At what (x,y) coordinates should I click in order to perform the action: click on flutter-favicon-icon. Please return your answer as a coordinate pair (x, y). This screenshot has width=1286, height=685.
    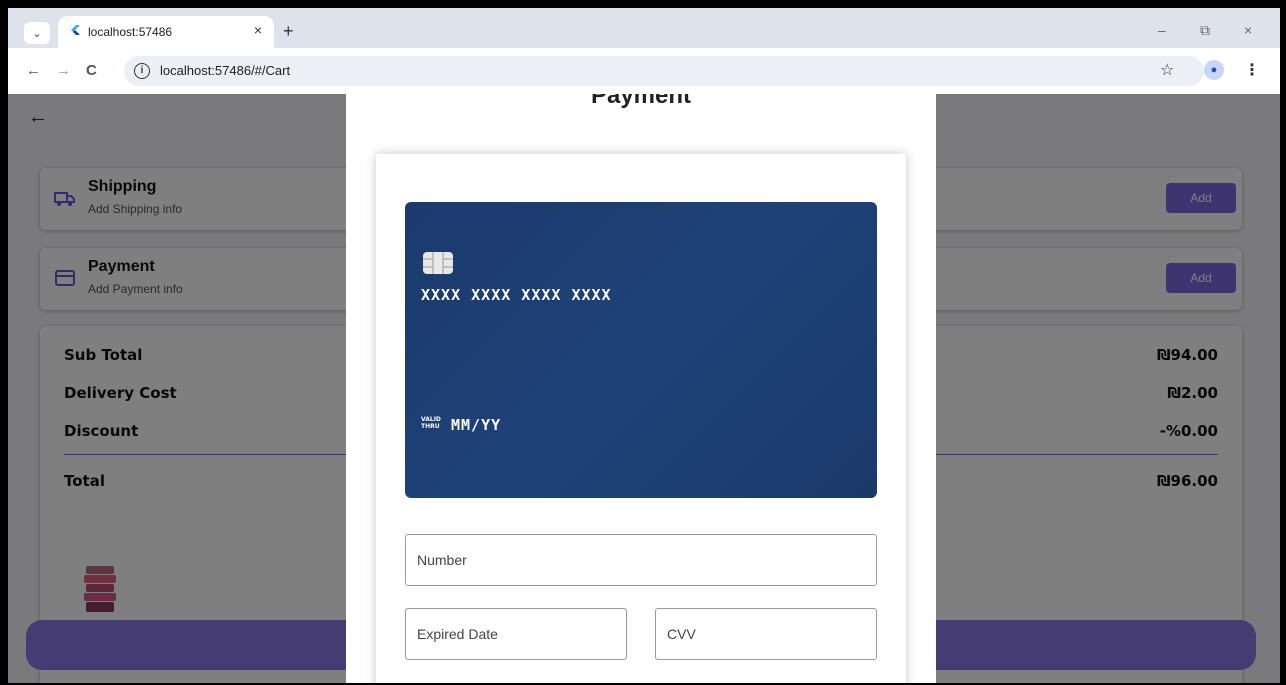
    Looking at the image, I should click on (75, 30).